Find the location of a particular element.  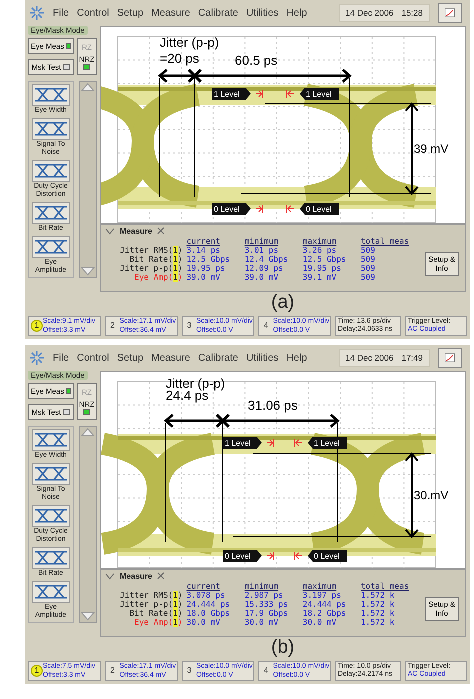

table-cell: 509 is located at coordinates (392, 250).